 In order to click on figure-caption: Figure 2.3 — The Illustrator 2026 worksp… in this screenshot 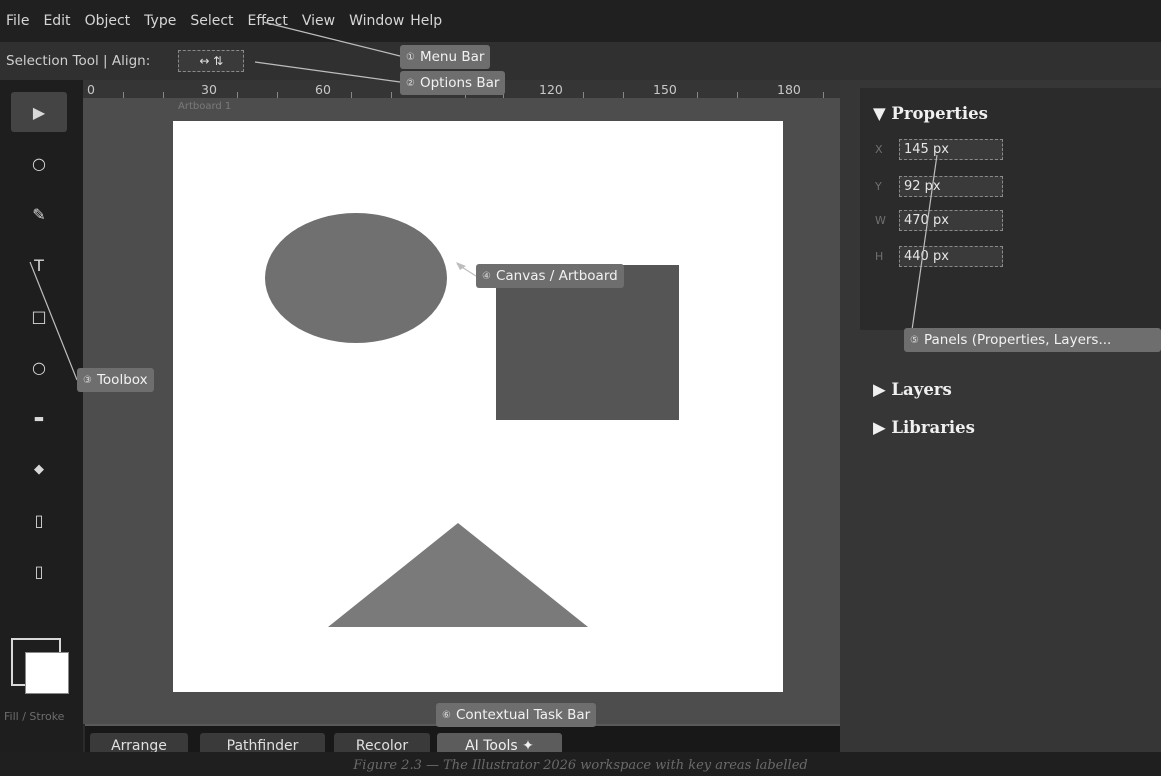, I will do `click(580, 765)`.